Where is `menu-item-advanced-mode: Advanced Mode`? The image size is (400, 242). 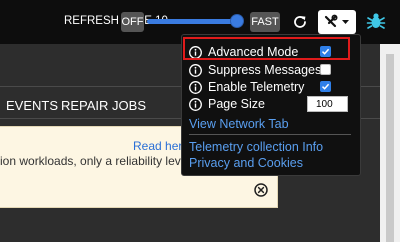
menu-item-advanced-mode: Advanced Mode is located at coordinates (269, 53).